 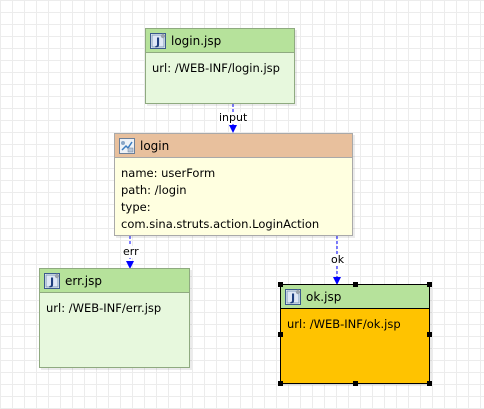 I want to click on node-err-jsp-title: err.jsp, so click(x=83, y=280).